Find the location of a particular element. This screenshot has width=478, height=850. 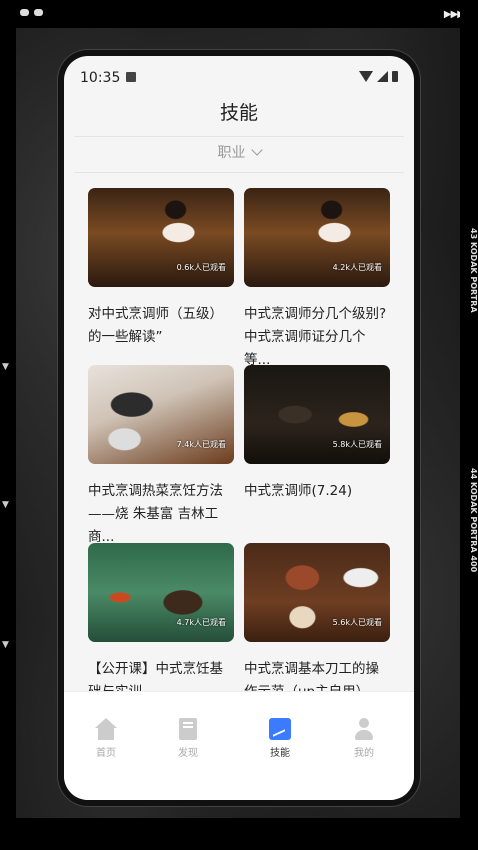

image-notification-icon is located at coordinates (131, 77).